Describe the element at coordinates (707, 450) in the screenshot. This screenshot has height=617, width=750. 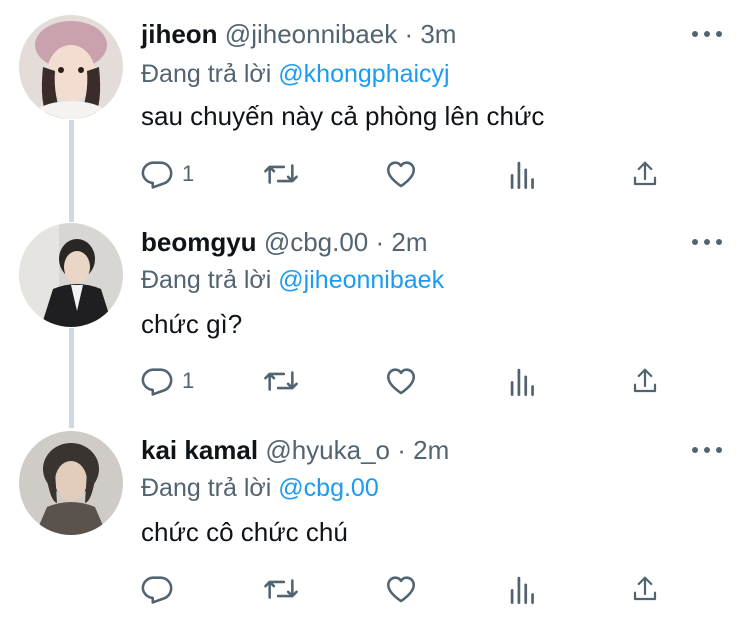
I see `more-icon` at that location.